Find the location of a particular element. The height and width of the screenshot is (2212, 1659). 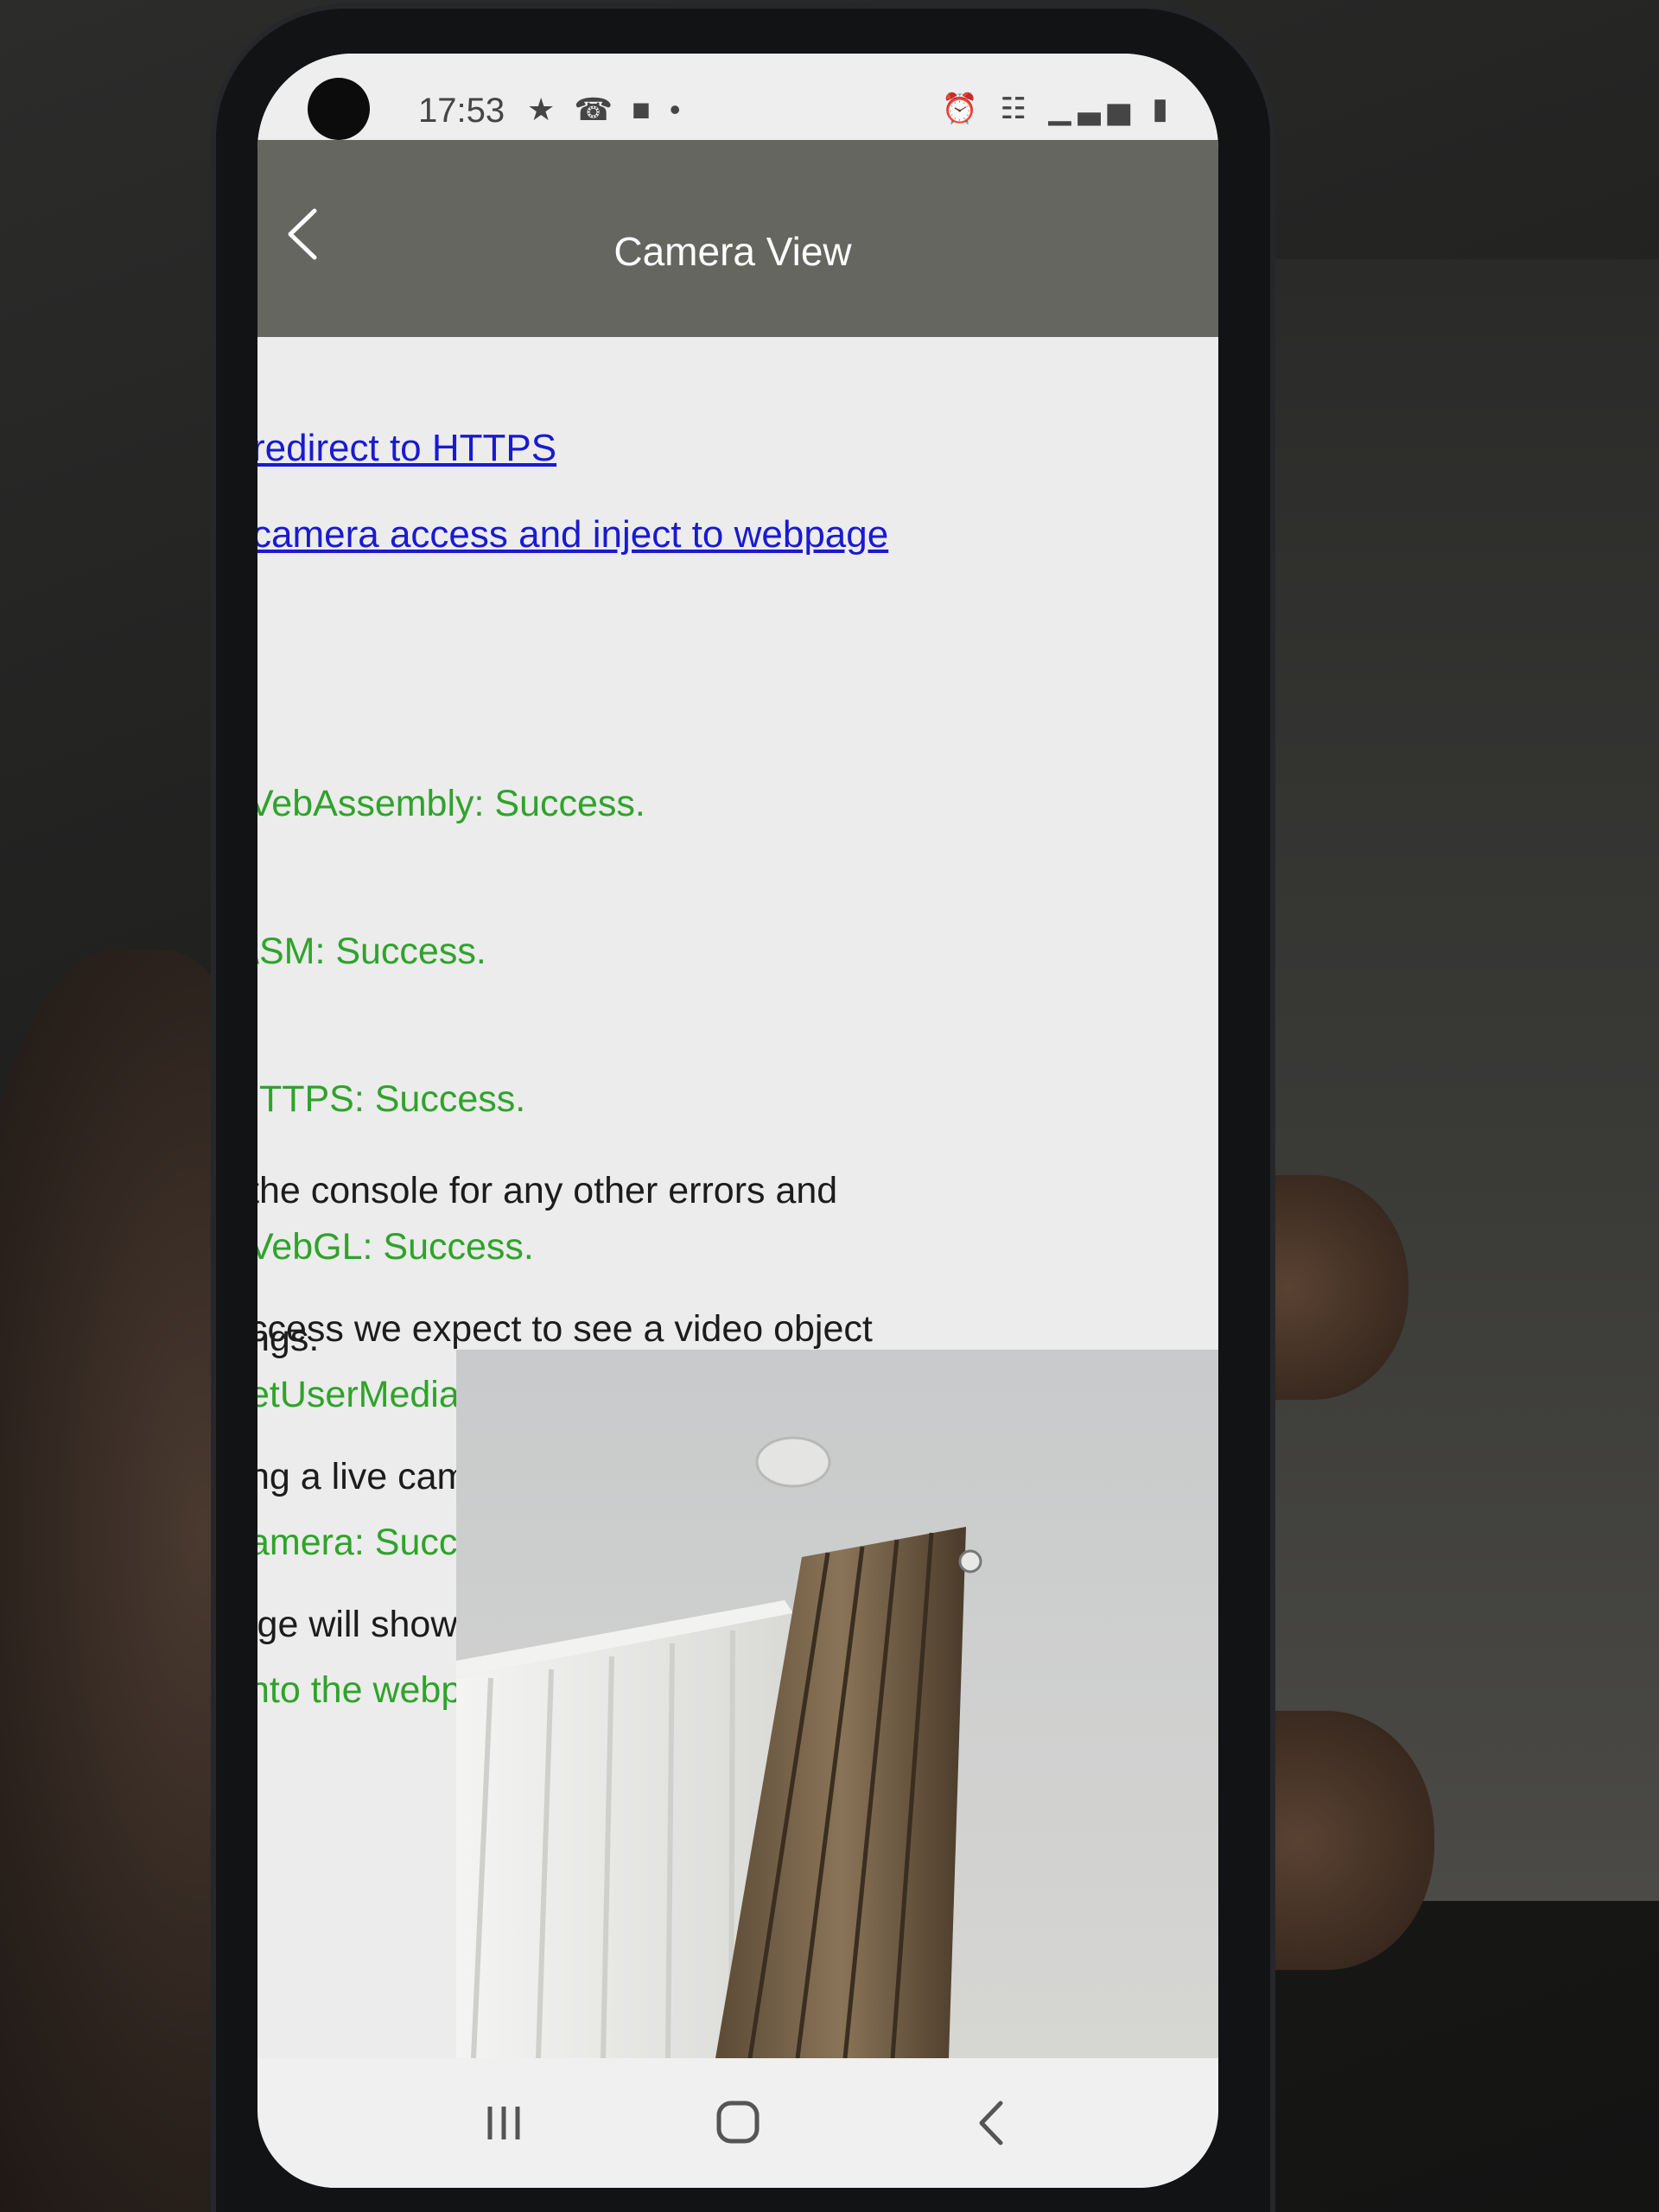

status-line-webassembly: VebAssembly: Success. is located at coordinates (451, 803).